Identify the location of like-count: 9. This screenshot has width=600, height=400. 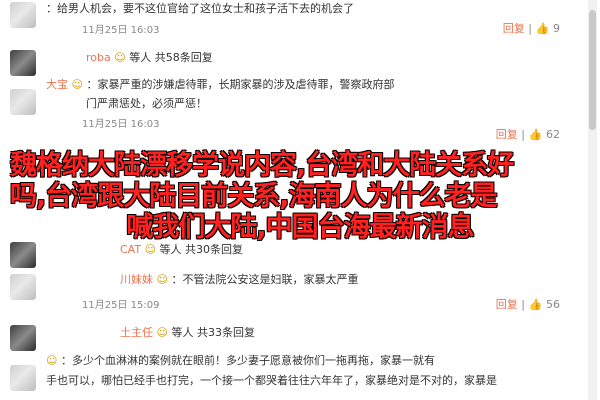
(556, 28).